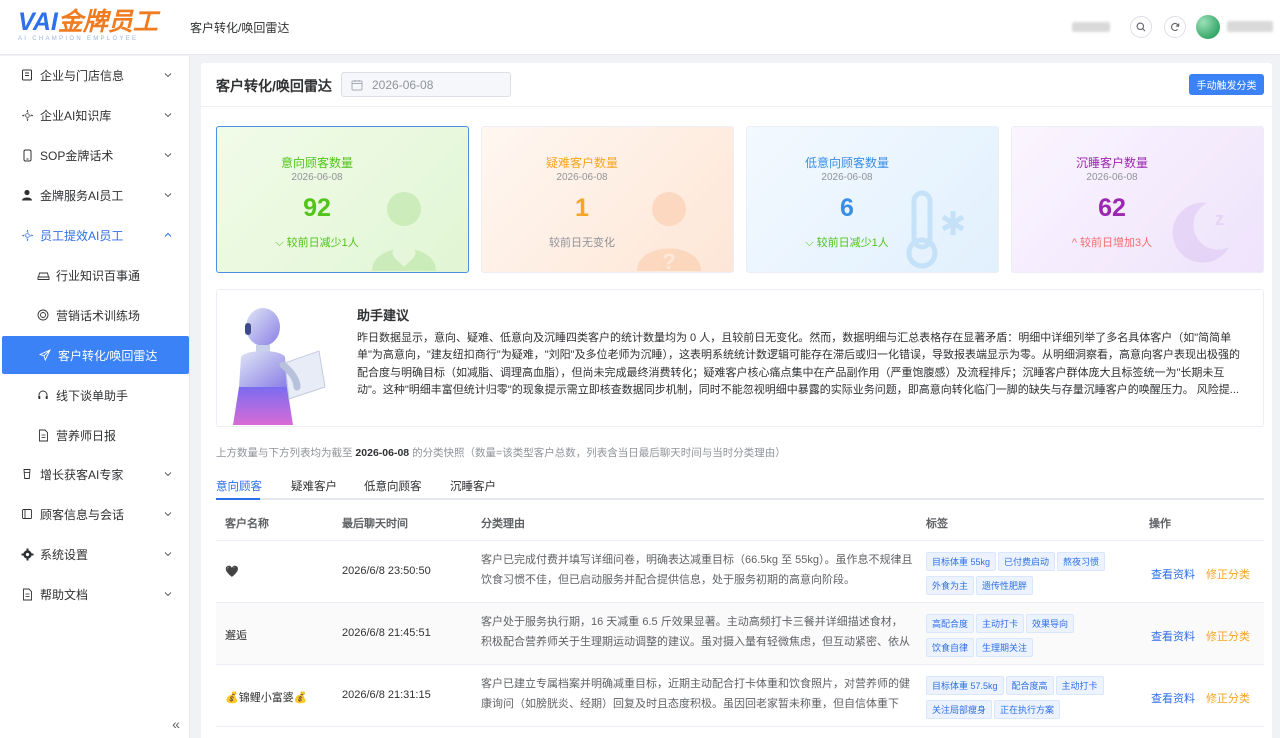  I want to click on tag: 目标体重 57.5kg, so click(965, 685).